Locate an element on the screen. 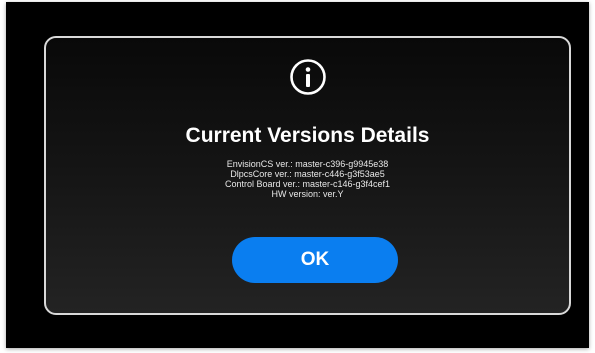  dialog-title: Current Versions Details is located at coordinates (307, 135).